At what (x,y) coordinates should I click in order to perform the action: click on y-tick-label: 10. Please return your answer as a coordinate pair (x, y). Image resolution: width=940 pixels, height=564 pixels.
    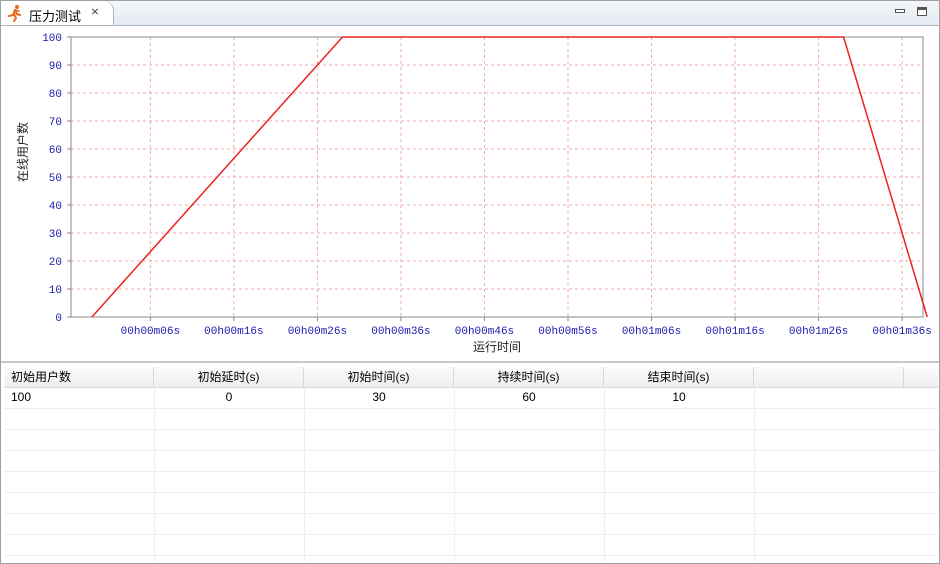
    Looking at the image, I should click on (55, 291).